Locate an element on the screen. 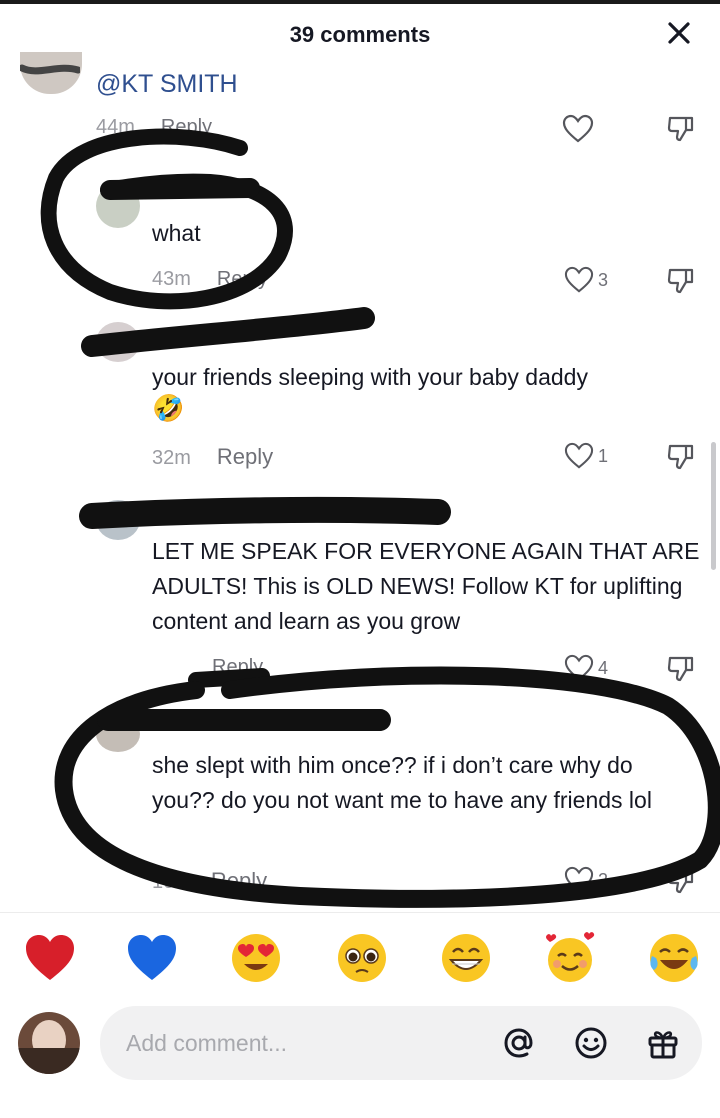 The width and height of the screenshot is (720, 1118). emoji-picker-icon is located at coordinates (591, 1043).